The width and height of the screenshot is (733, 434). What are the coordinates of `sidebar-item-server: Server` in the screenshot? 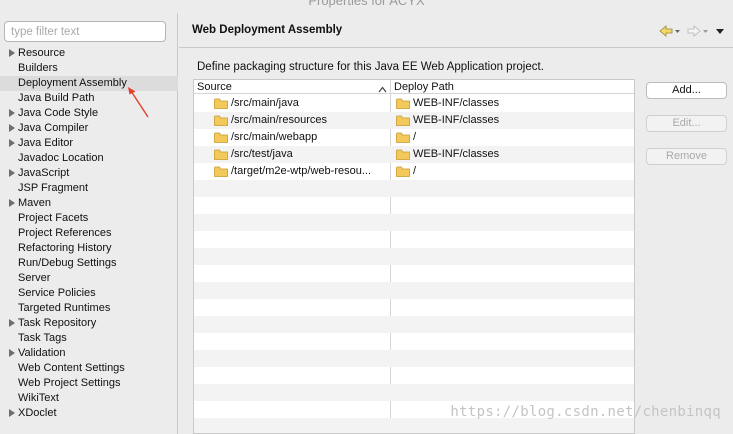 It's located at (89, 278).